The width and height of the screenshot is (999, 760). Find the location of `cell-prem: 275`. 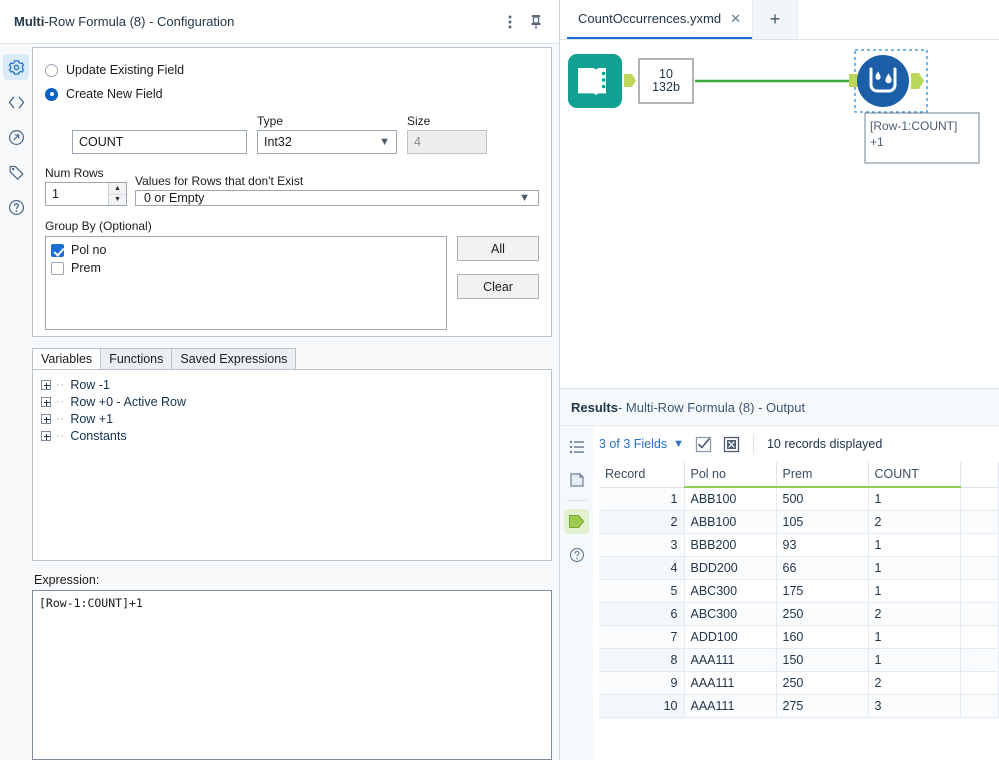

cell-prem: 275 is located at coordinates (822, 706).